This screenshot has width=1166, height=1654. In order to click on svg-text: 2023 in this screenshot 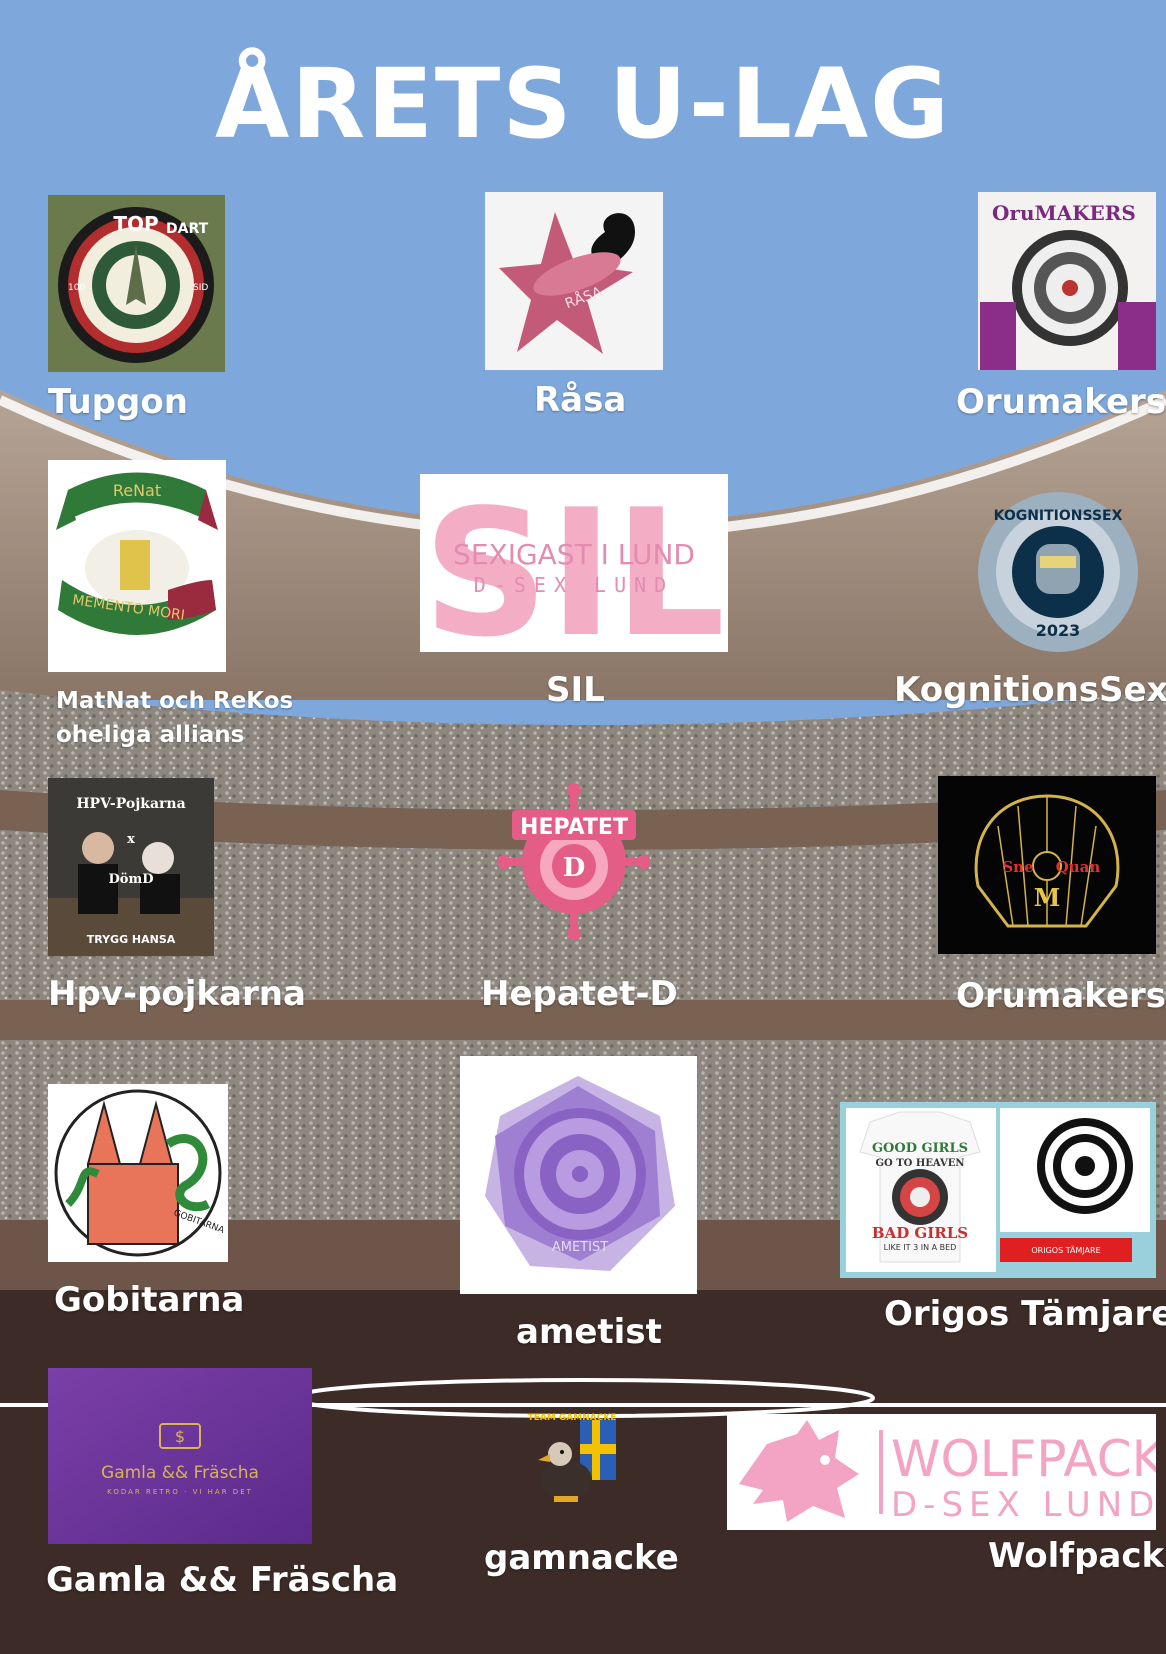, I will do `click(1058, 630)`.